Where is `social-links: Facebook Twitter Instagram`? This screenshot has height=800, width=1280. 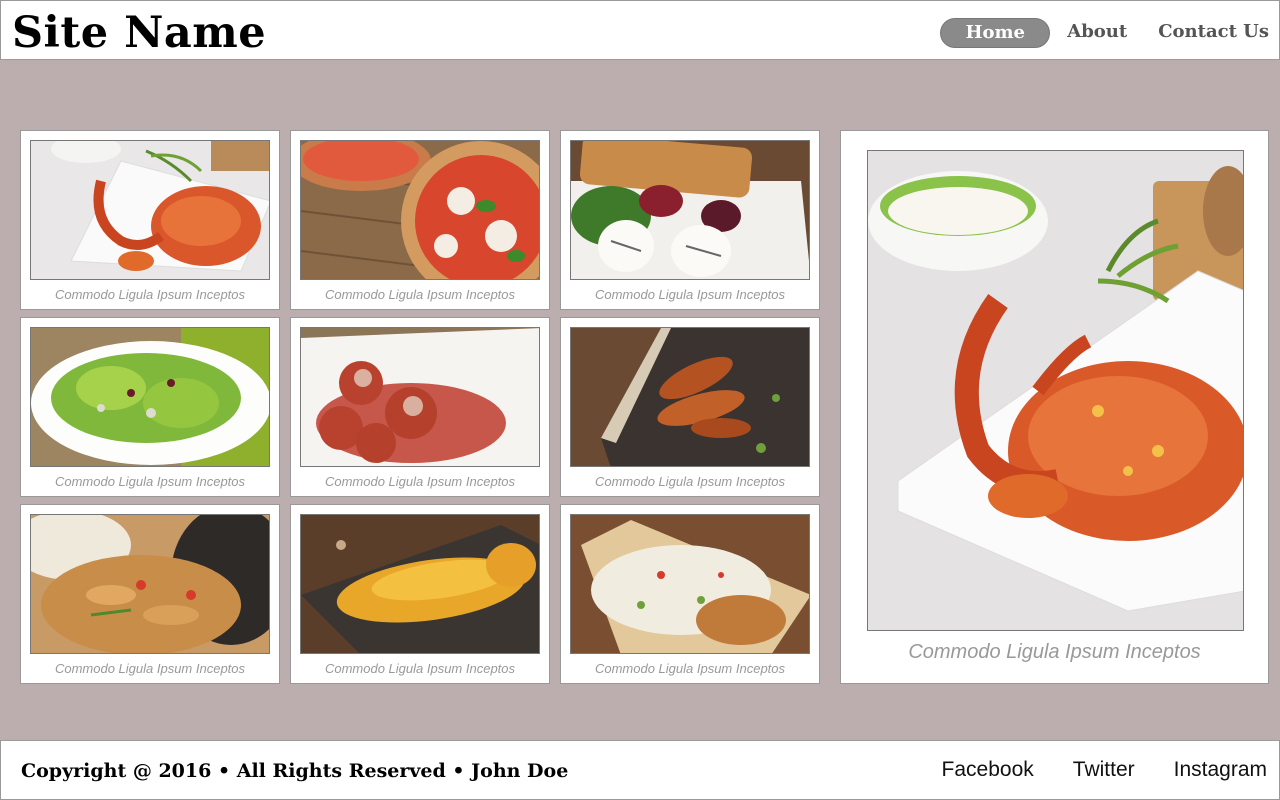
social-links: Facebook Twitter Instagram is located at coordinates (1085, 770).